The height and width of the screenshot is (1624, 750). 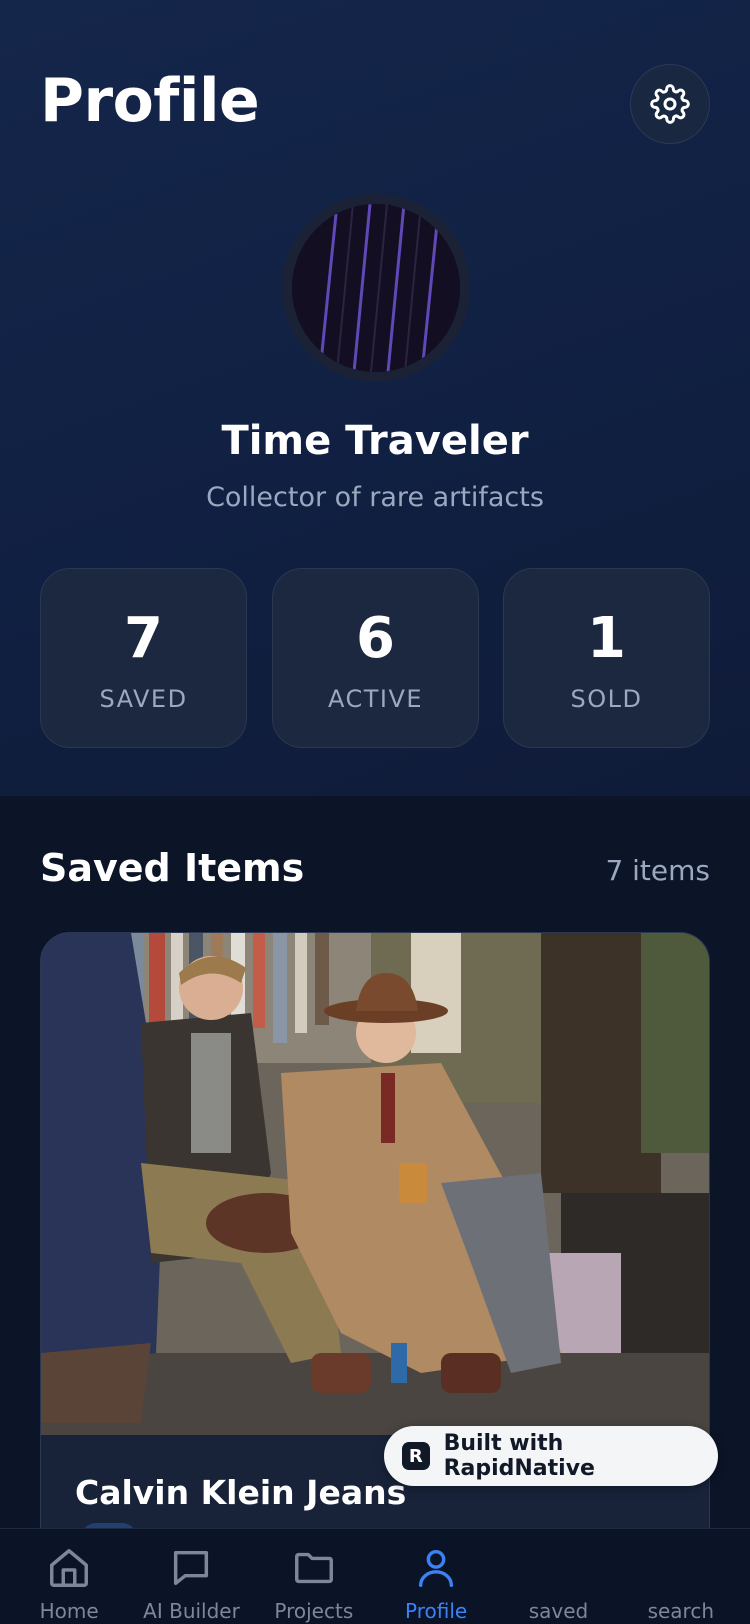 What do you see at coordinates (241, 1492) in the screenshot?
I see `item-title: Calvin Klein Jeans` at bounding box center [241, 1492].